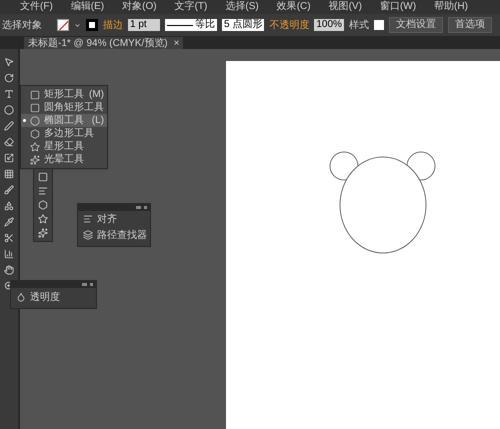 The width and height of the screenshot is (500, 429). Describe the element at coordinates (92, 25) in the screenshot. I see `stroke-swatch` at that location.